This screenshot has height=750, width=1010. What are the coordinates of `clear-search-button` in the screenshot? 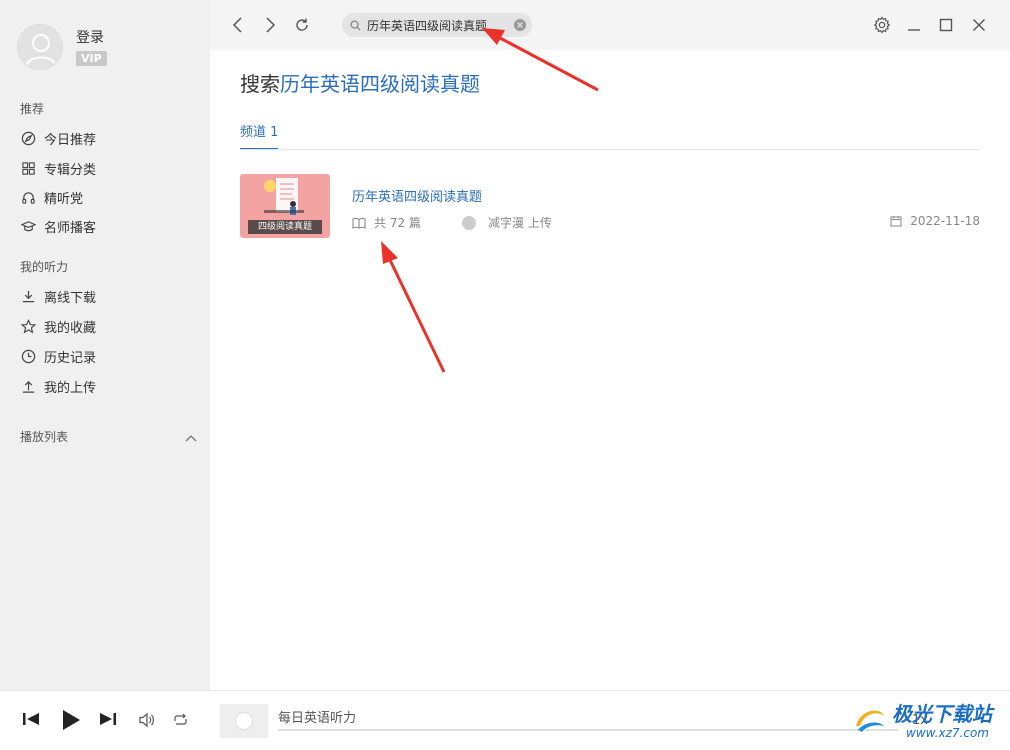 It's located at (520, 25).